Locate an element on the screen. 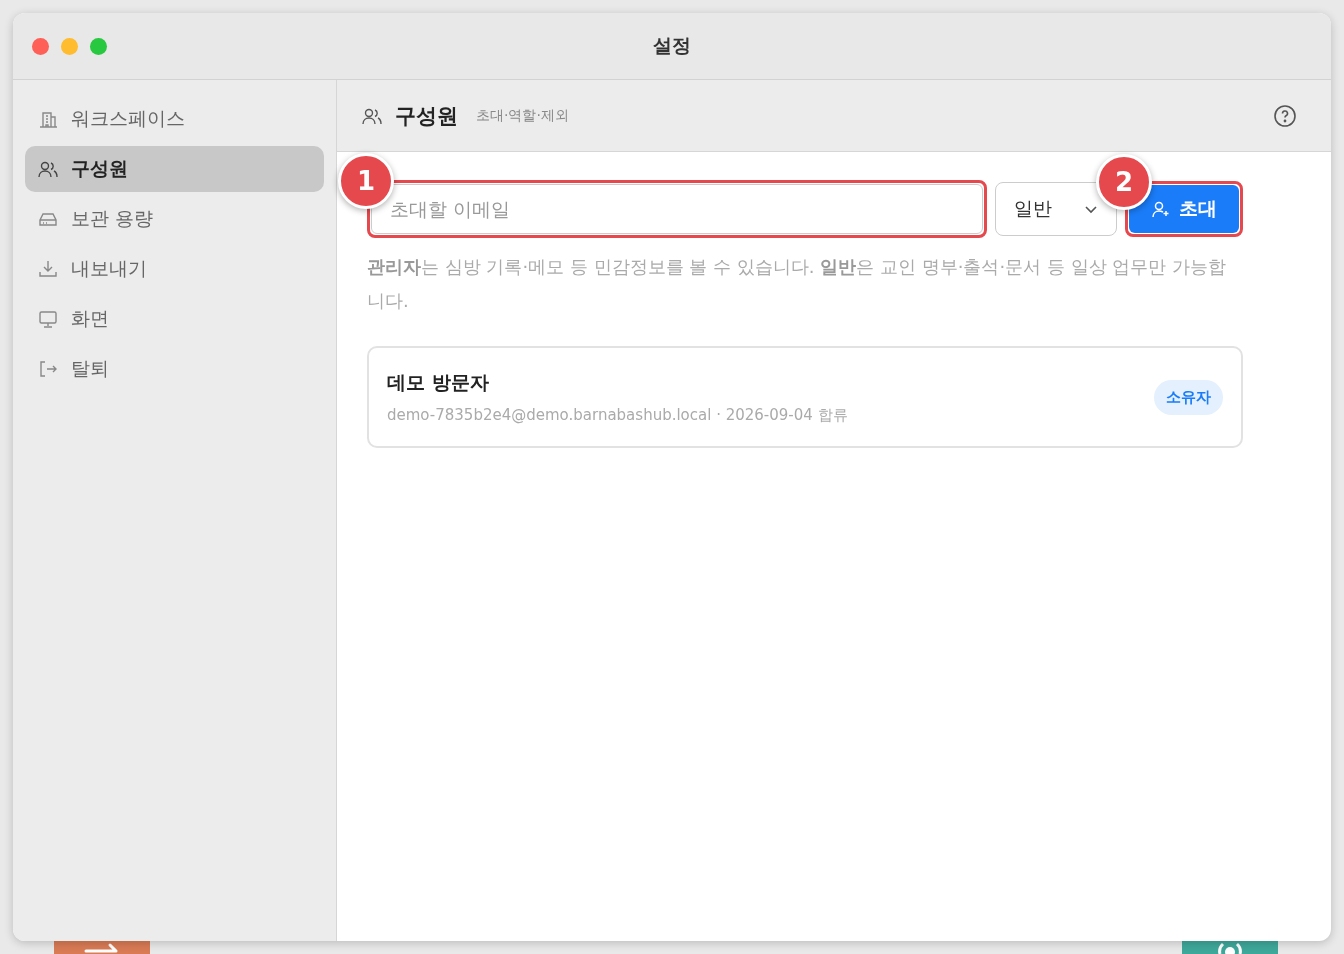  sidebar-item: 내보내기 is located at coordinates (174, 269).